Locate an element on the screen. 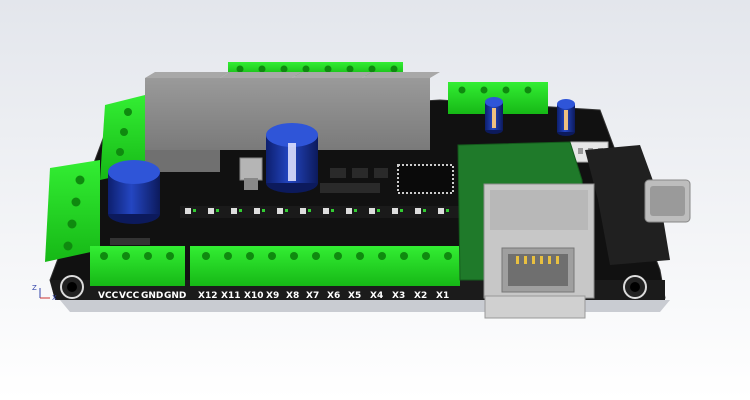  mounting-hole-right is located at coordinates (635, 287).